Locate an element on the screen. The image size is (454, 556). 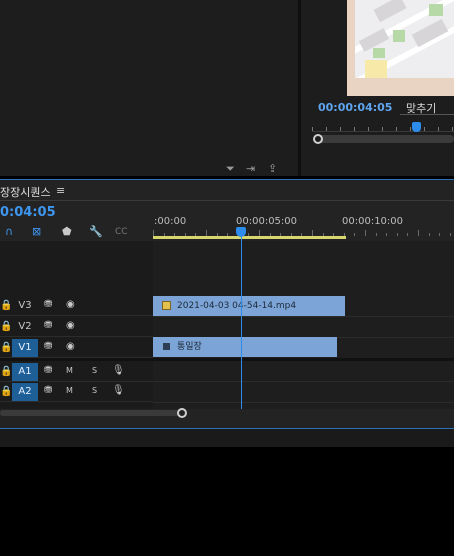
clip-video-v3: 2021-04-03 04-54-14.mp4 is located at coordinates (249, 306).